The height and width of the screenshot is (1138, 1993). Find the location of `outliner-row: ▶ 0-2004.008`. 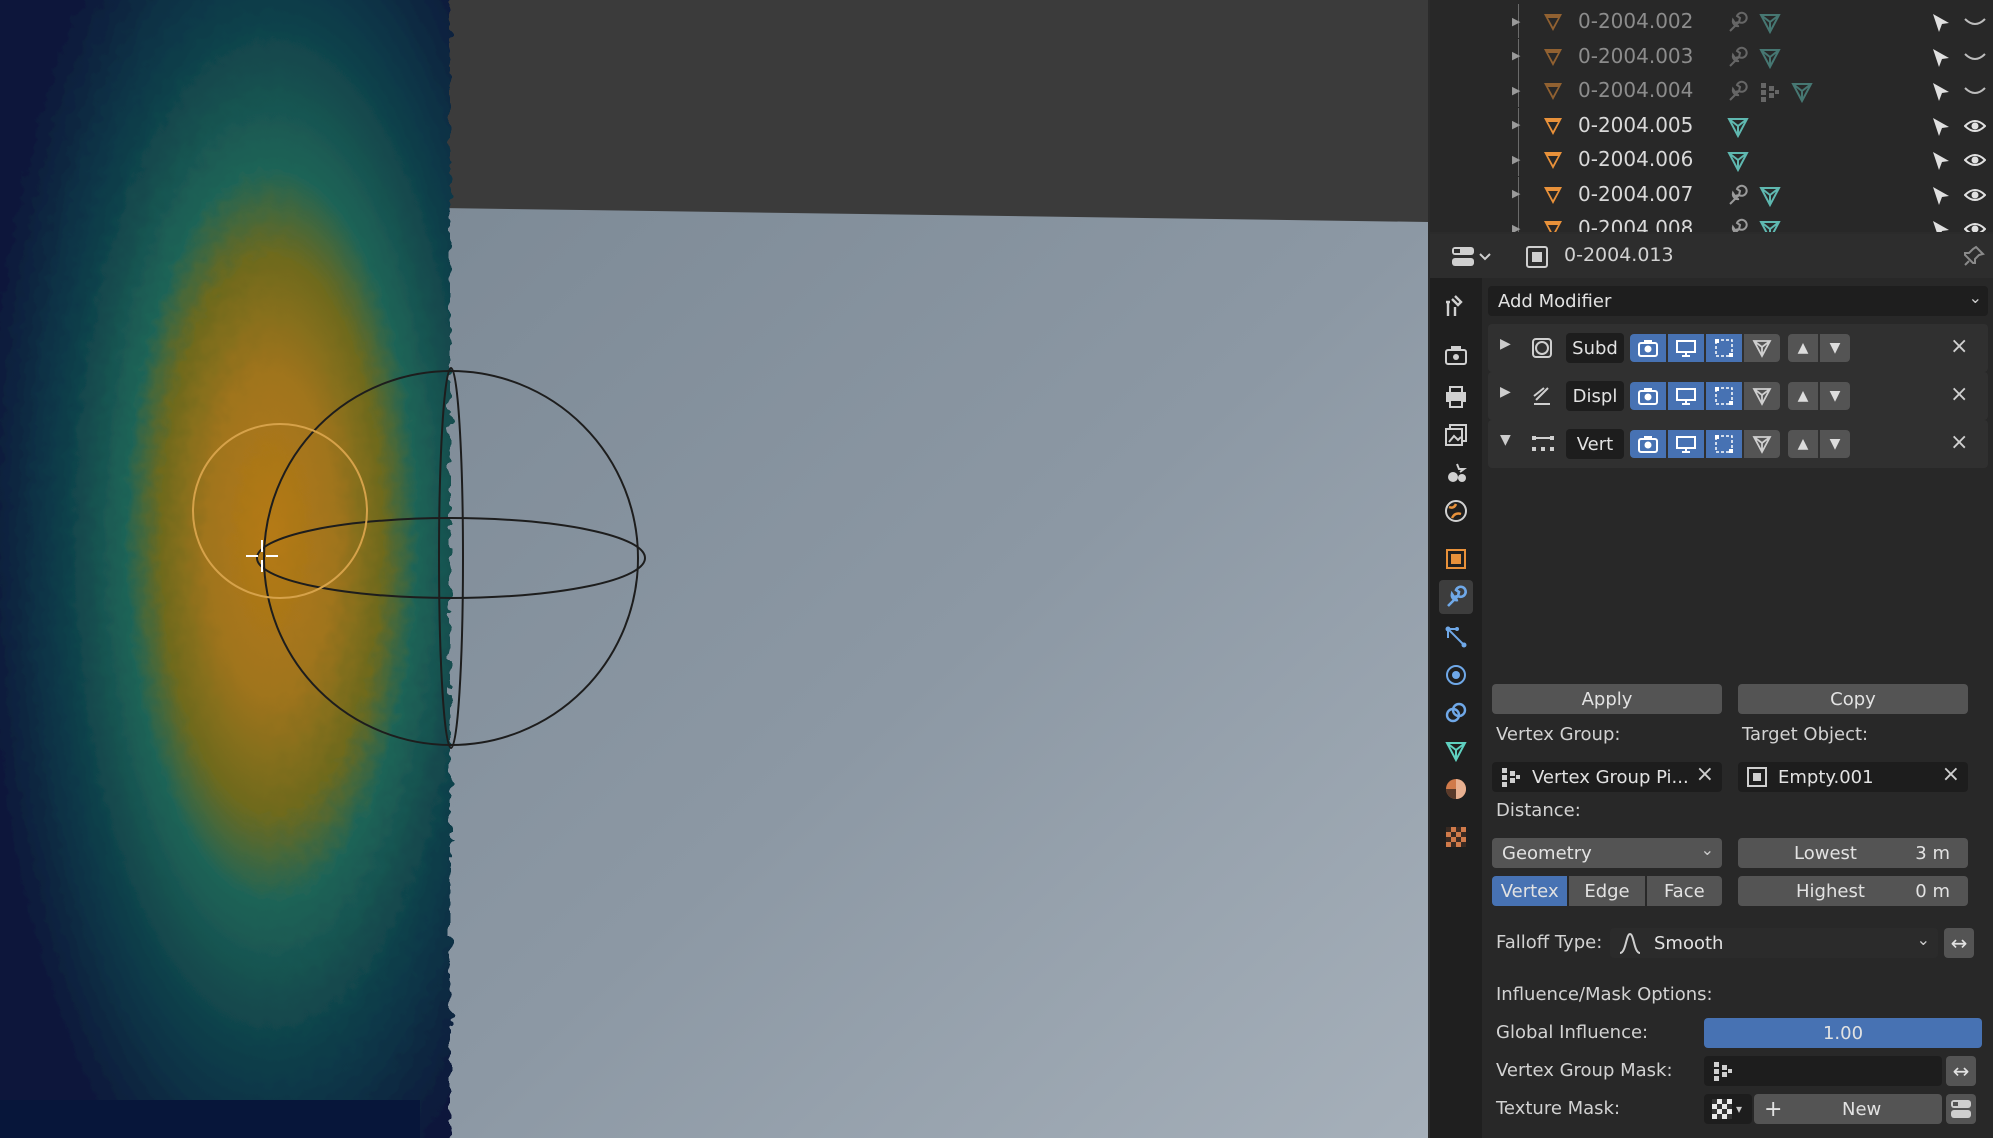

outliner-row: ▶ 0-2004.008 is located at coordinates (1711, 221).